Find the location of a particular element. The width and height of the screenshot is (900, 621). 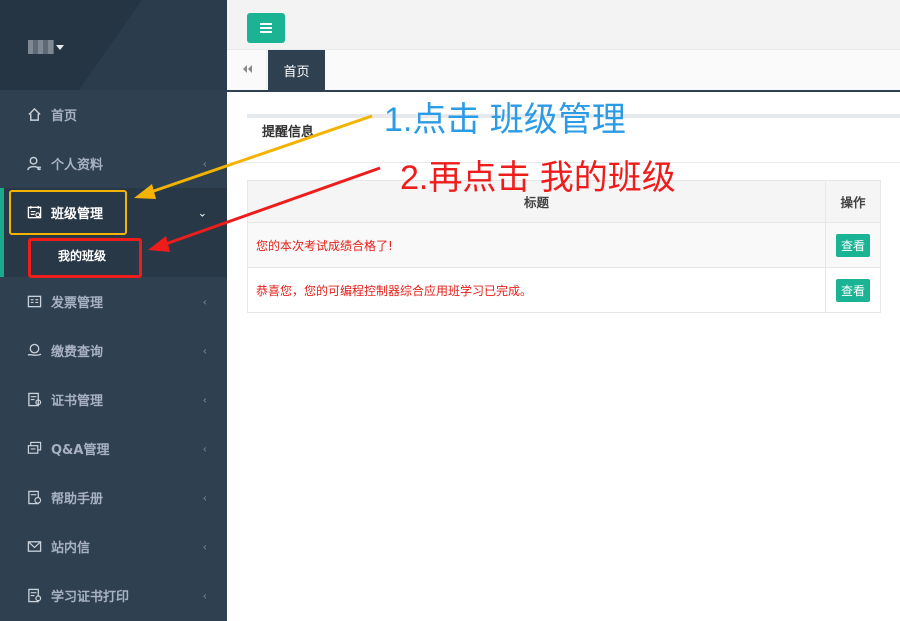

sidebar-item-label: 证书管理 is located at coordinates (77, 401).